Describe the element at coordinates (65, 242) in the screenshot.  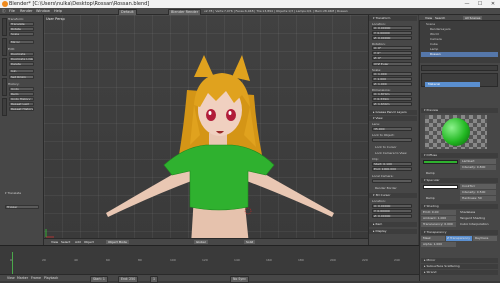
I see `viewport-menu-select: Select` at that location.